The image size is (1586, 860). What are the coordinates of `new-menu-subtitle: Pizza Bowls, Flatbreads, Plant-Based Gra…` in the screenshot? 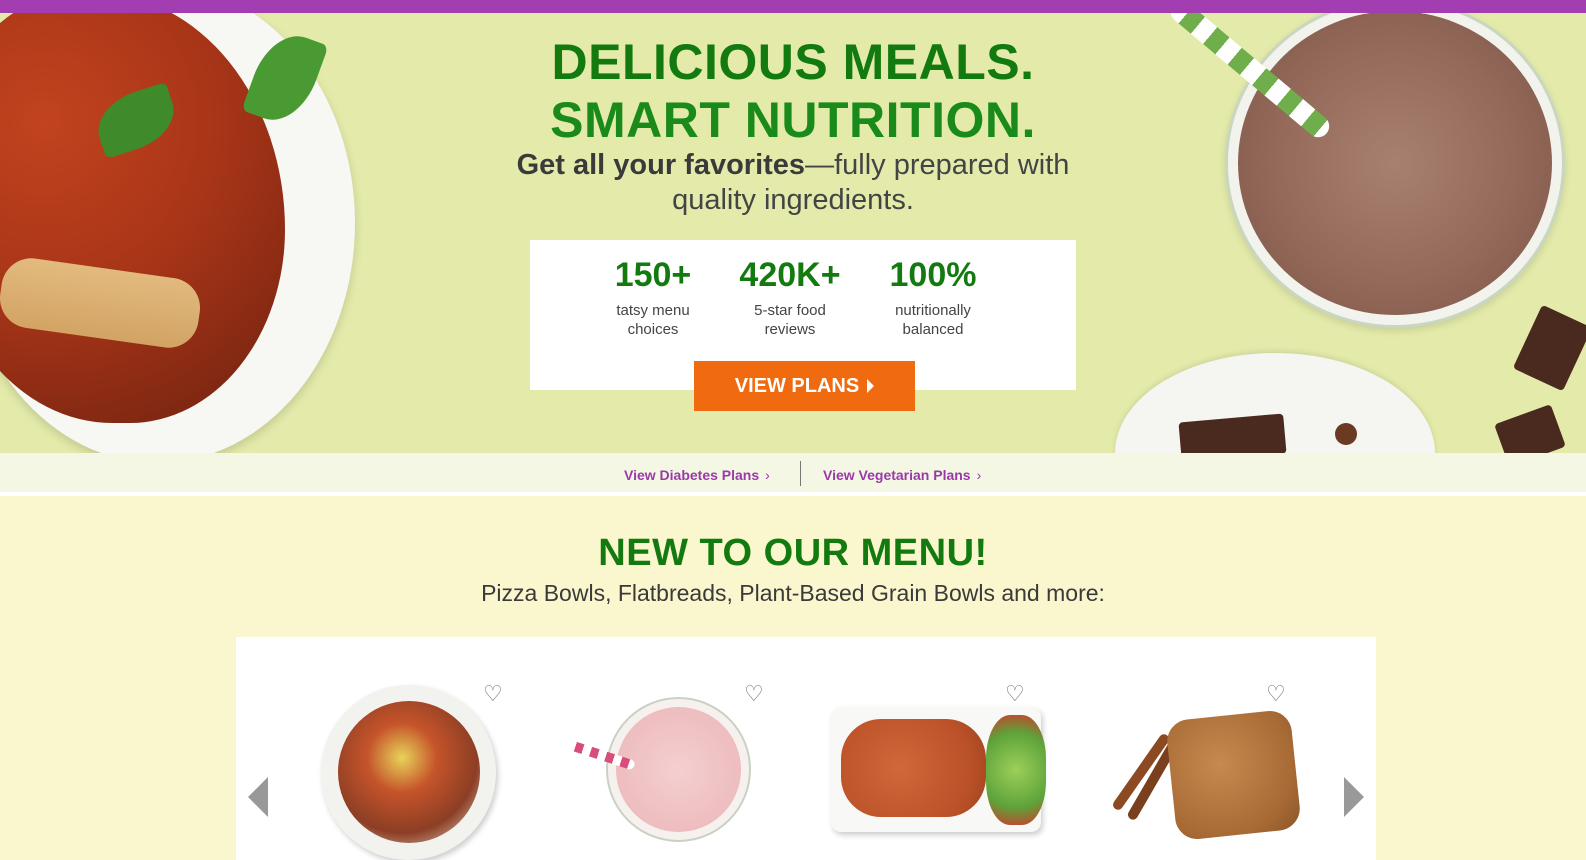 It's located at (793, 593).